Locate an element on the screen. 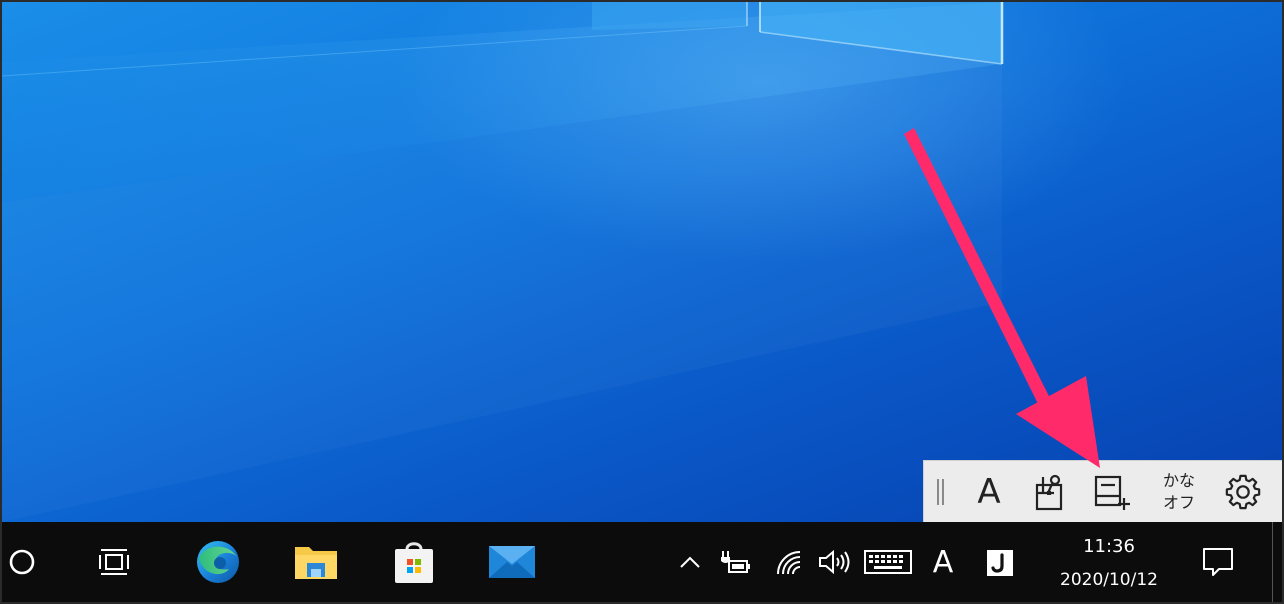 Image resolution: width=1284 pixels, height=604 pixels. show-hidden-icons-button is located at coordinates (690, 562).